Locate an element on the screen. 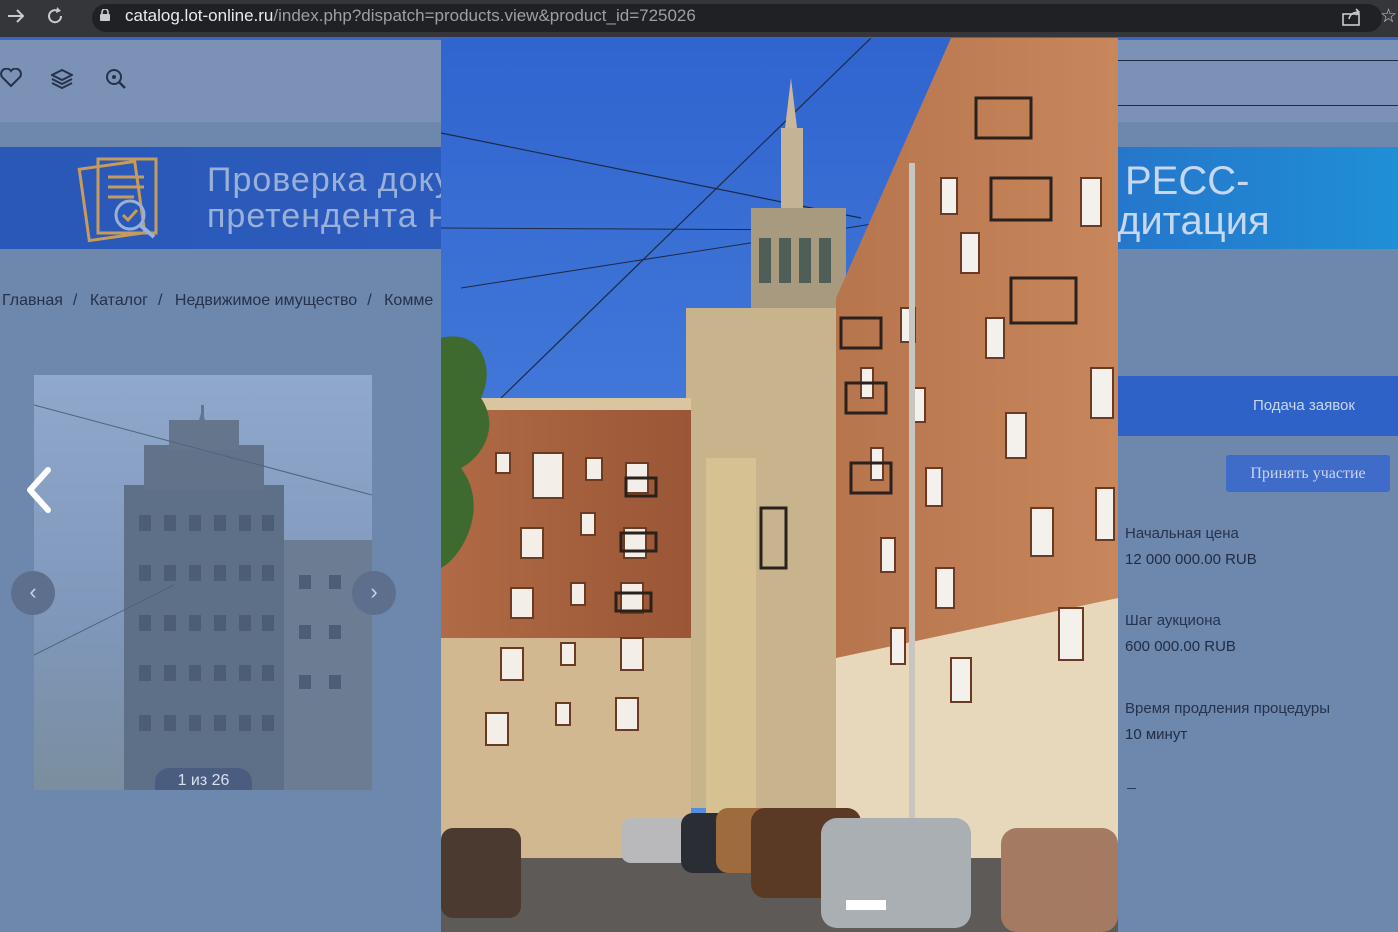 The image size is (1398, 932). forward-arrow-icon is located at coordinates (16, 19).